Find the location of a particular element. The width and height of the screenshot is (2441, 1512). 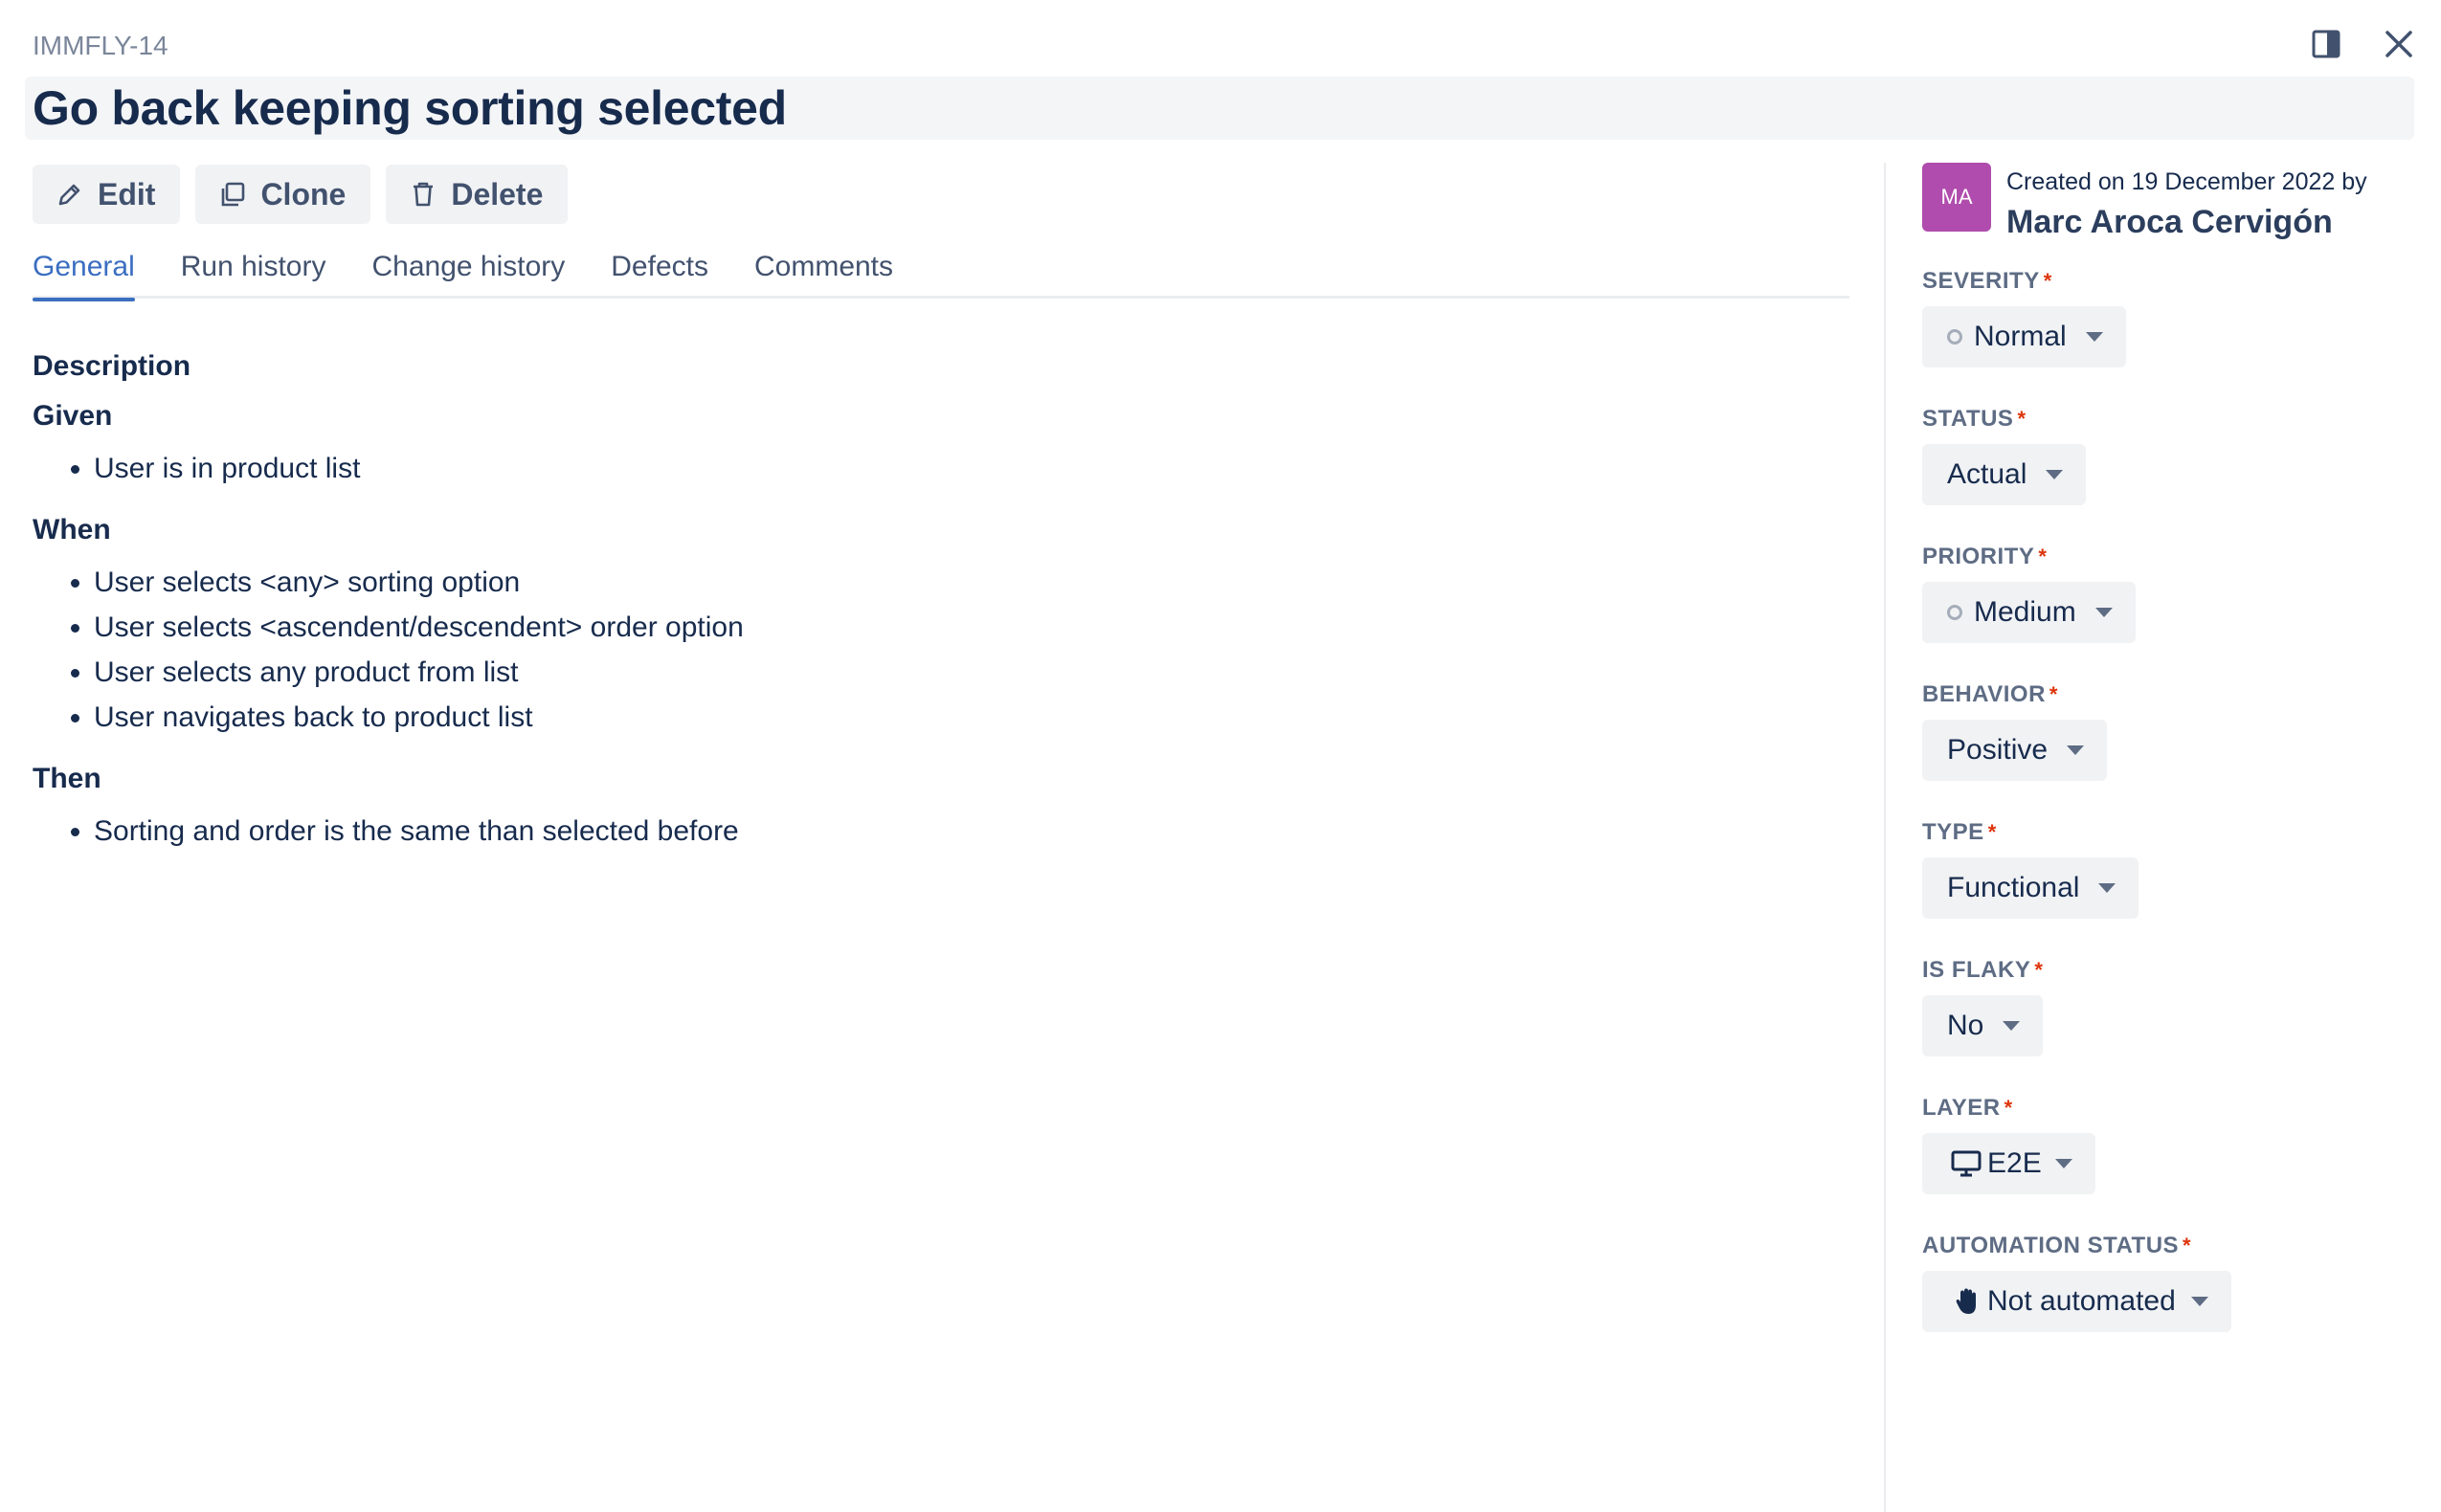

type-value: Functional is located at coordinates (2013, 887).